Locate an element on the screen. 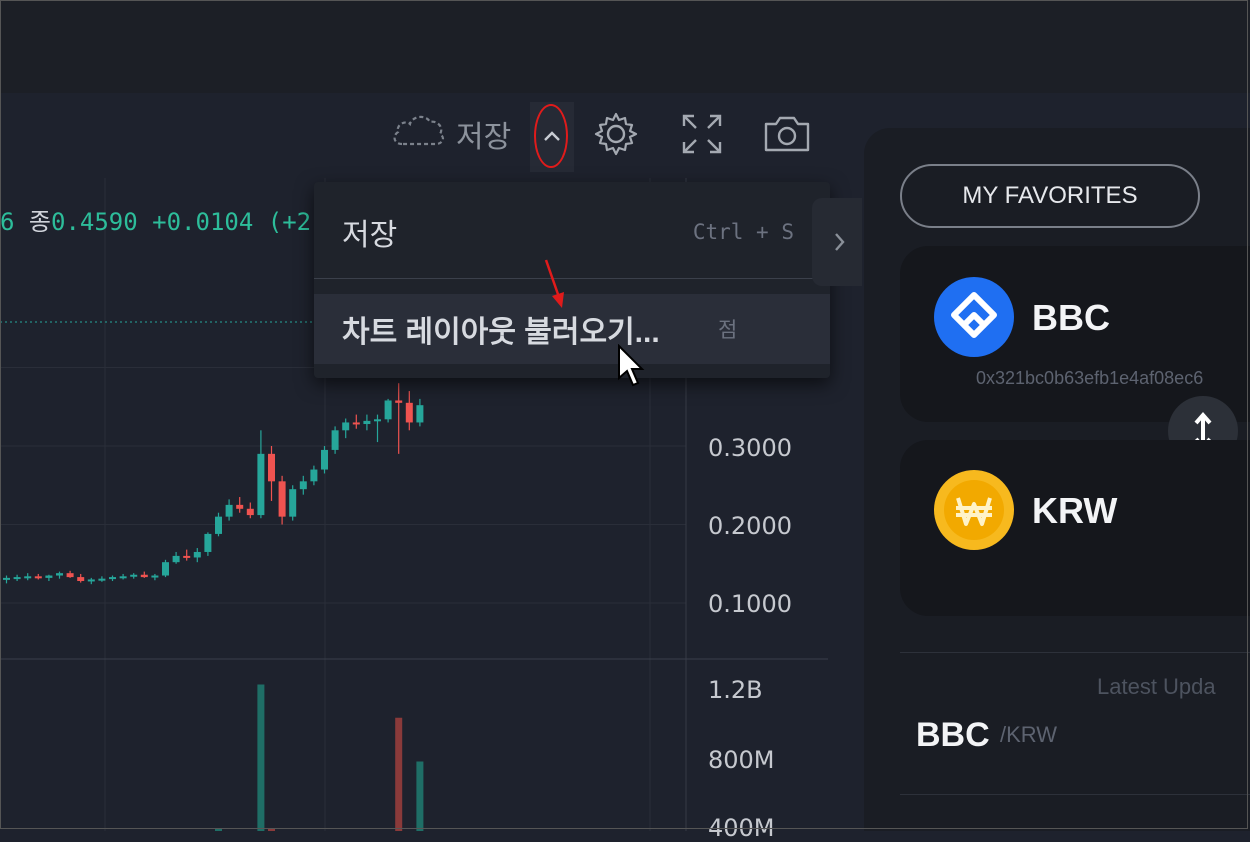 This screenshot has height=842, width=1250. menu-item-shortcut: Ctrl + S is located at coordinates (743, 232).